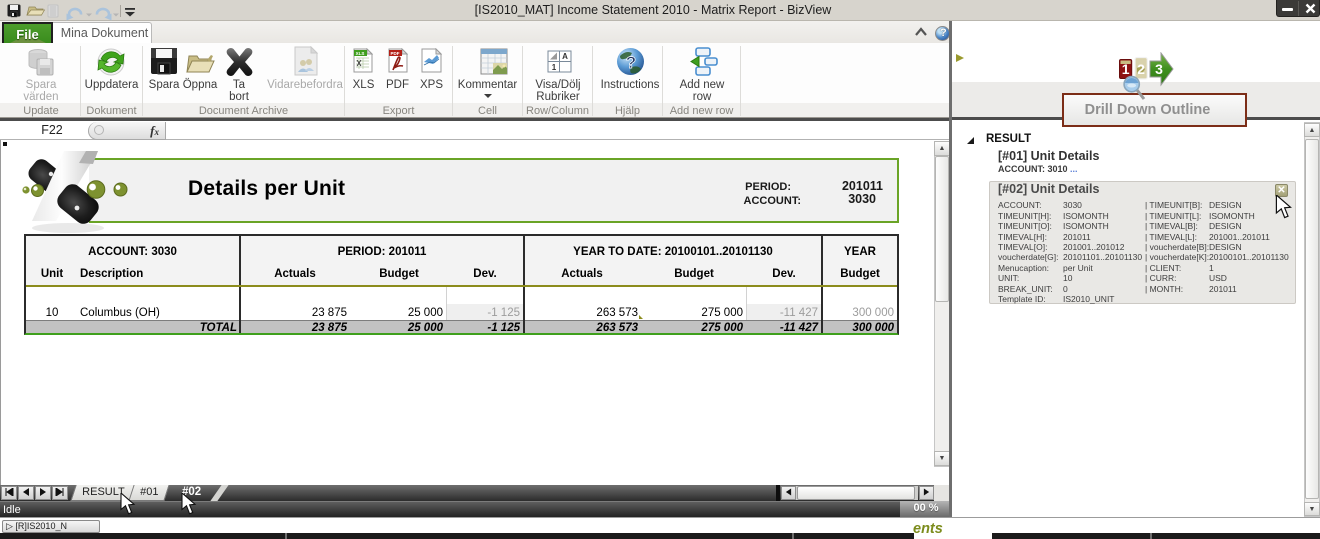 The height and width of the screenshot is (539, 1320). I want to click on svg-text: XLS, so click(360, 53).